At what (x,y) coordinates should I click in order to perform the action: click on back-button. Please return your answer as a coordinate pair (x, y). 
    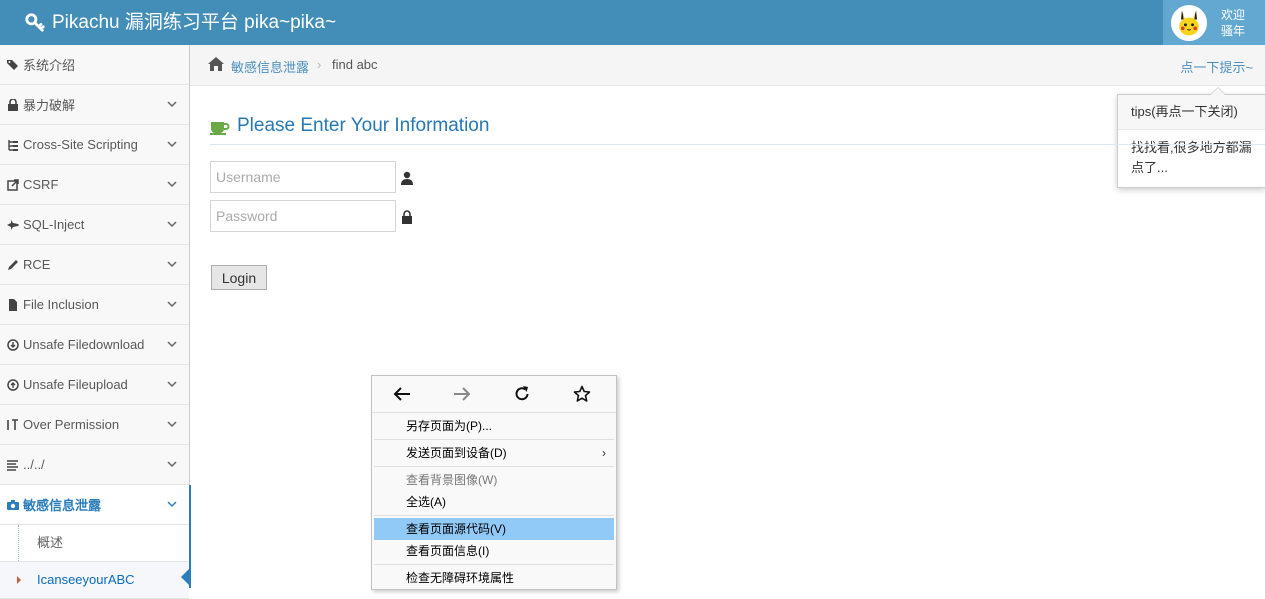
    Looking at the image, I should click on (402, 394).